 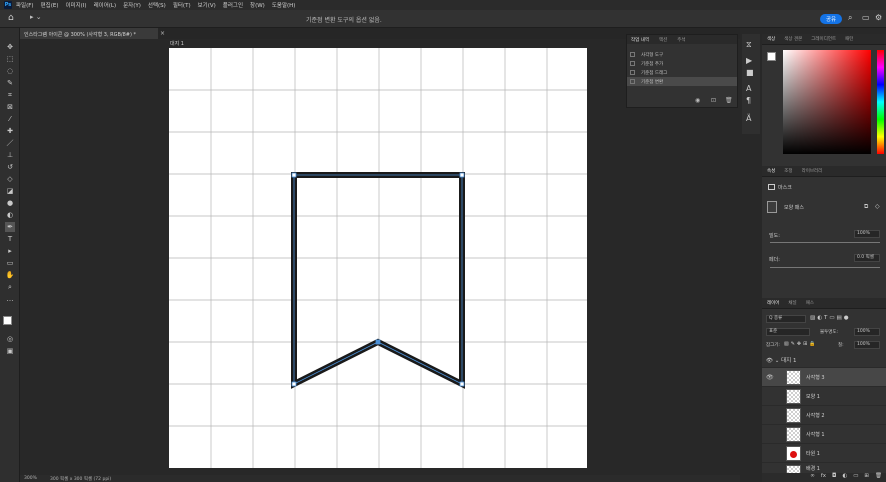 I want to click on color-picker-field, so click(x=827, y=102).